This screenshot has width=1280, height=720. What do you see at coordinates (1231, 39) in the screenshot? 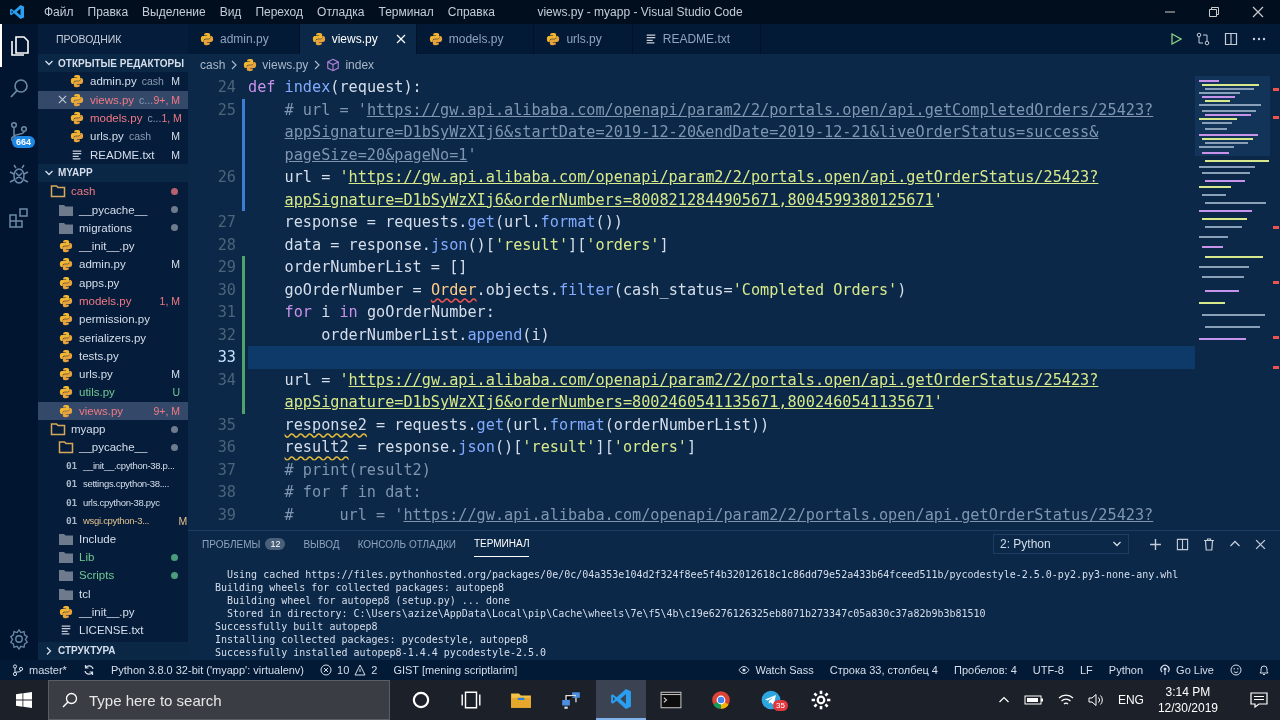
I see `split-editor-icon` at bounding box center [1231, 39].